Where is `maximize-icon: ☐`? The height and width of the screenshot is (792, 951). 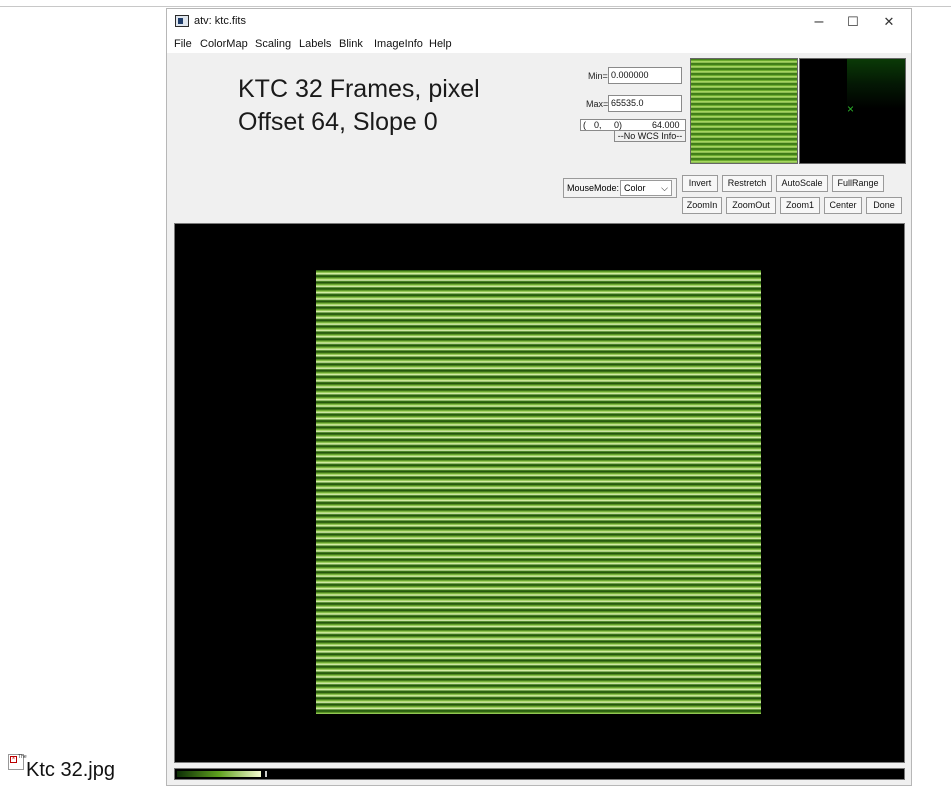
maximize-icon: ☐ is located at coordinates (853, 22).